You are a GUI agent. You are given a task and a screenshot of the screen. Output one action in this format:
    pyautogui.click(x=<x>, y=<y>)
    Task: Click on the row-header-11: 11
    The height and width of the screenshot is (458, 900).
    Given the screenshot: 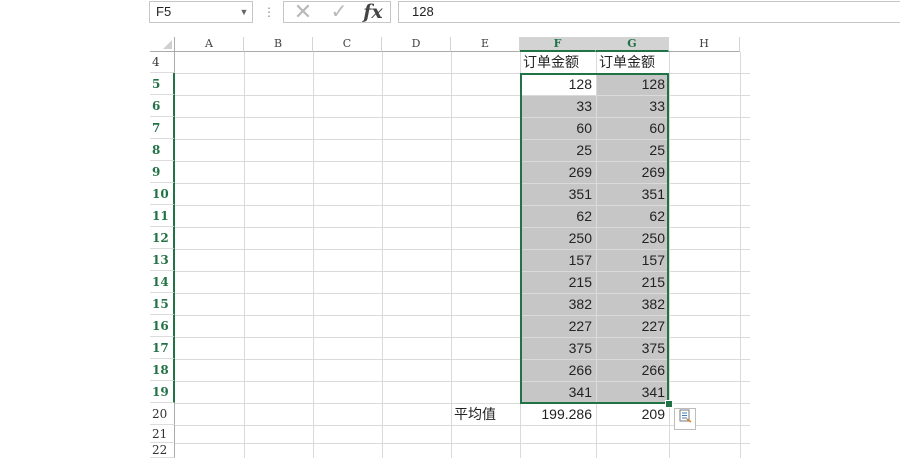 What is the action you would take?
    pyautogui.click(x=162, y=216)
    